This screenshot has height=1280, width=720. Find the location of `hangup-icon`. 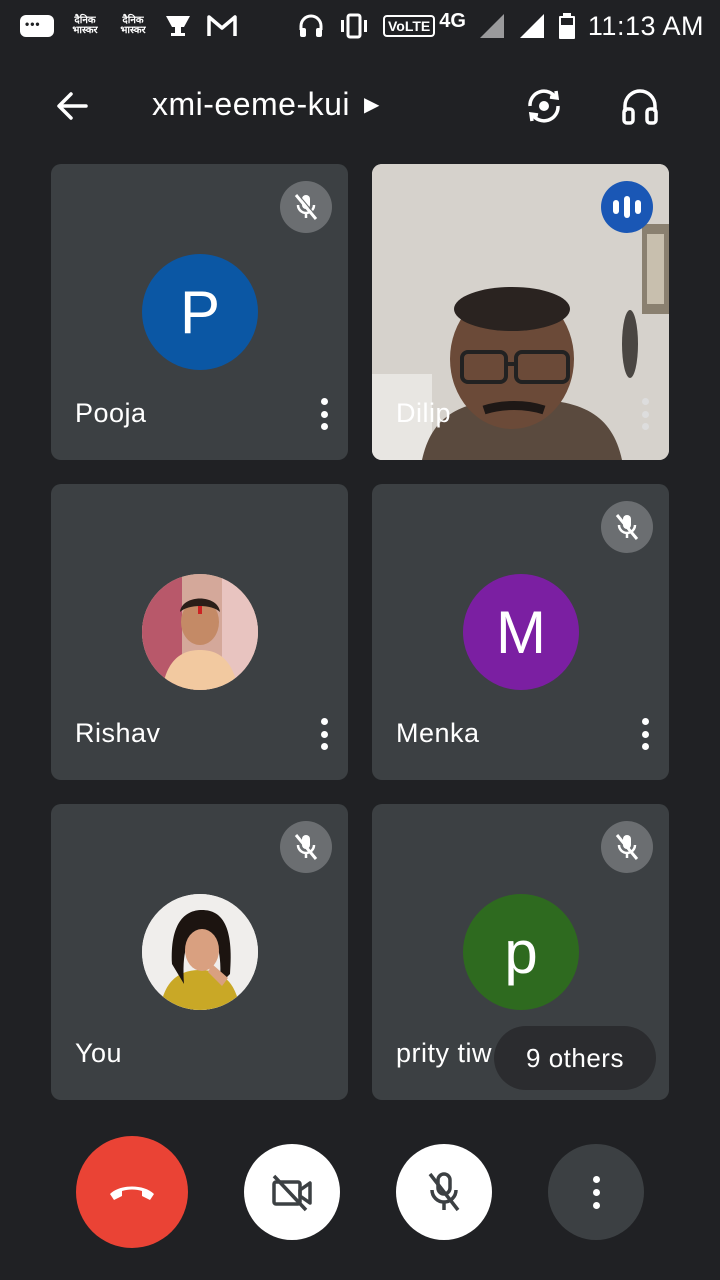

hangup-icon is located at coordinates (132, 1193).